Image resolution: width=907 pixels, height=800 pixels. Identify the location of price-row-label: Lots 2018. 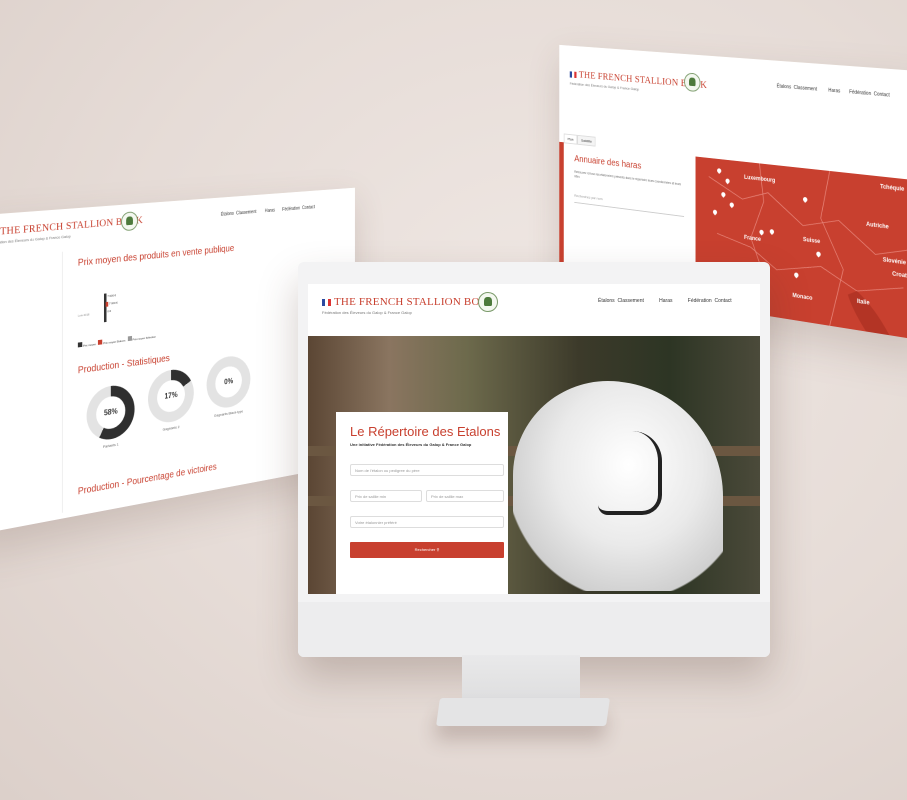
(83, 315).